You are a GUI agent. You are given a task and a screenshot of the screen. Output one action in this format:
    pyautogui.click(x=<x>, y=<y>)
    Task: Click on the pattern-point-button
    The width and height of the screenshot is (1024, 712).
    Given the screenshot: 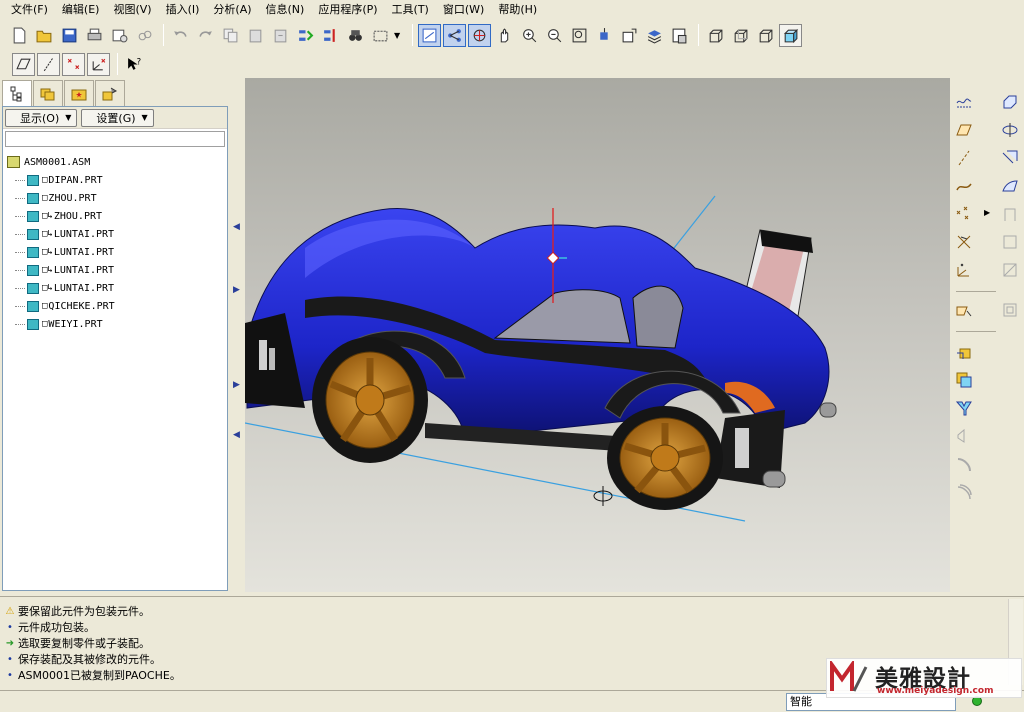 What is the action you would take?
    pyautogui.click(x=964, y=242)
    